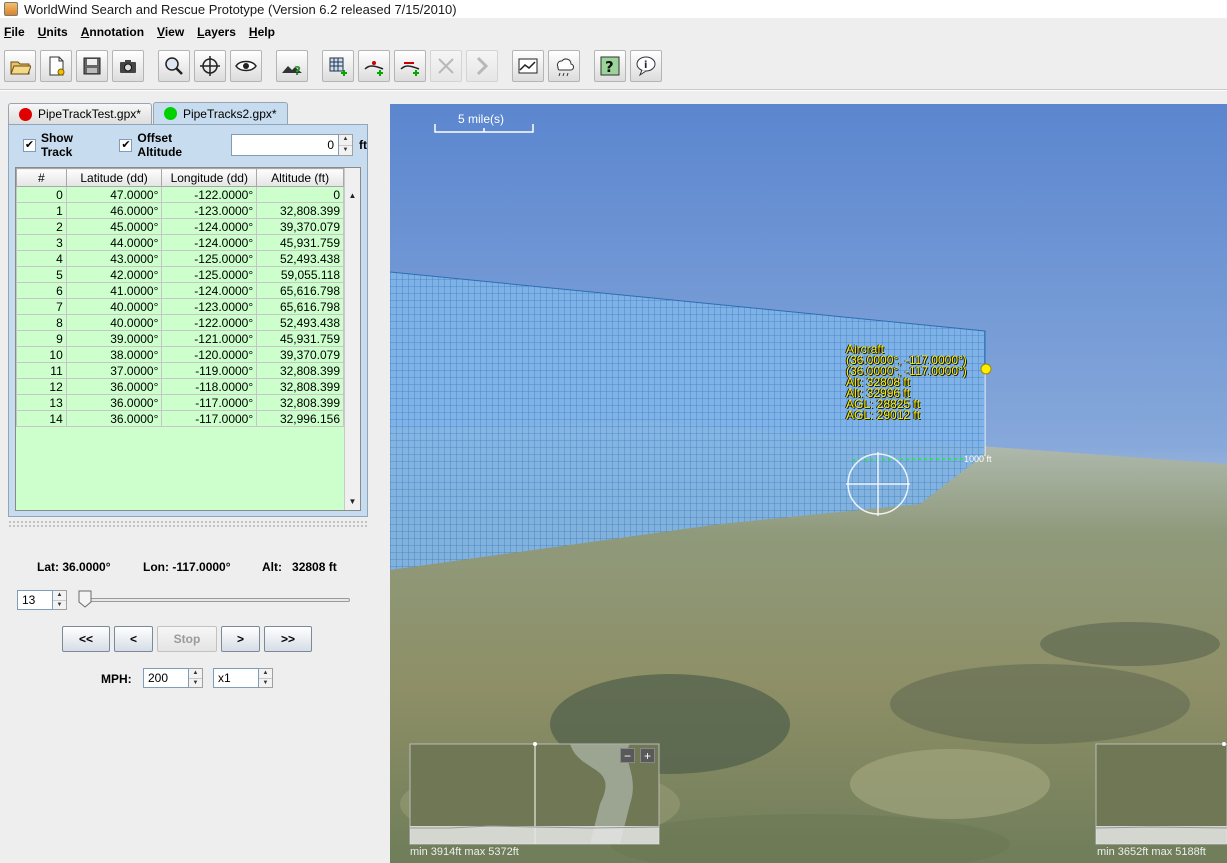 The height and width of the screenshot is (863, 1227). I want to click on cell-index: 9, so click(41, 338).